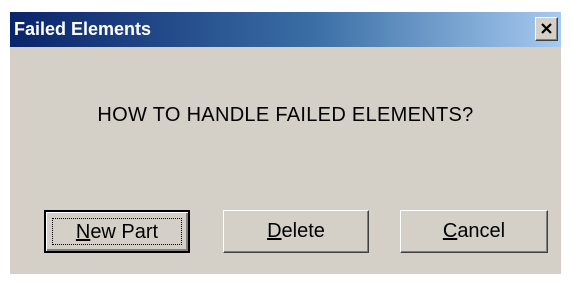  I want to click on delete-label-rest: elete, so click(303, 231).